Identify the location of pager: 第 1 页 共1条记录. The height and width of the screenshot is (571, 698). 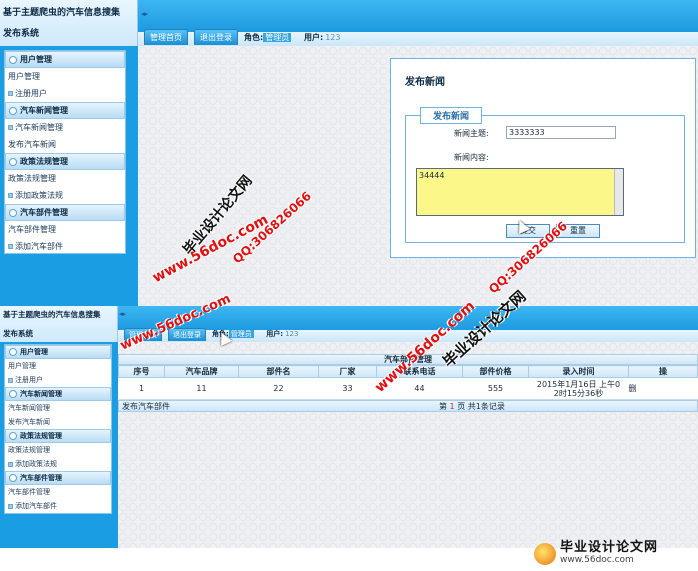
(472, 406).